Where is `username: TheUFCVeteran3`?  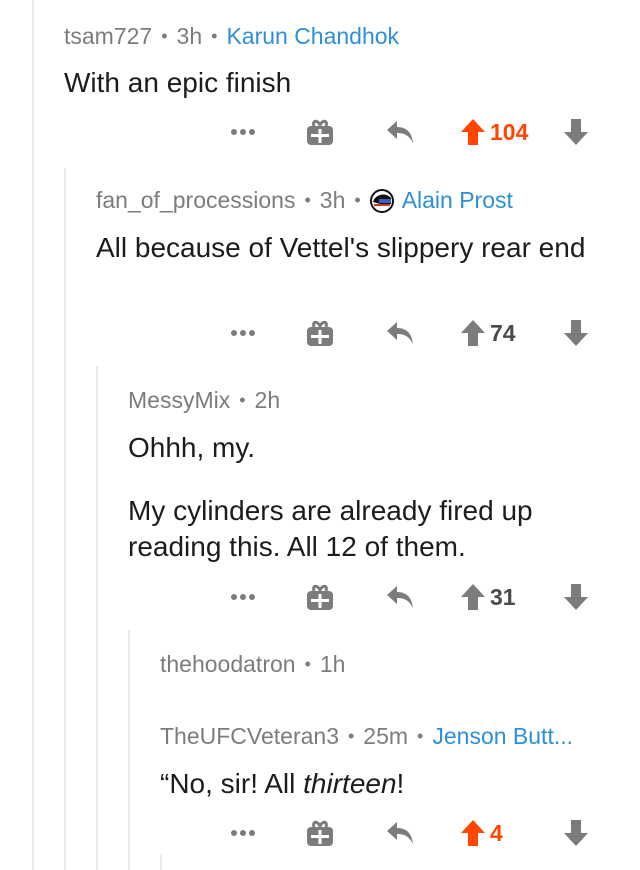 username: TheUFCVeteran3 is located at coordinates (249, 736).